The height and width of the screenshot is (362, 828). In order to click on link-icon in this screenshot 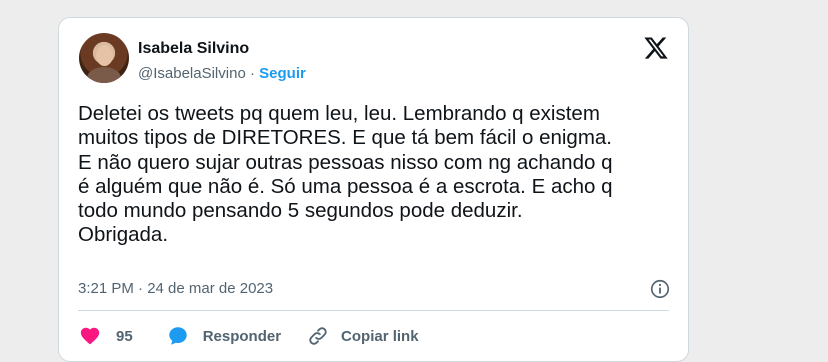, I will do `click(318, 336)`.